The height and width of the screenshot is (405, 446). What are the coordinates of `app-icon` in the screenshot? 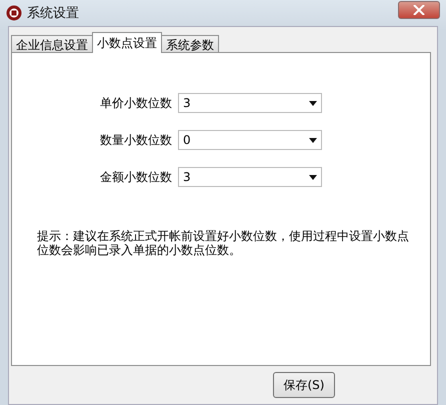 It's located at (14, 13).